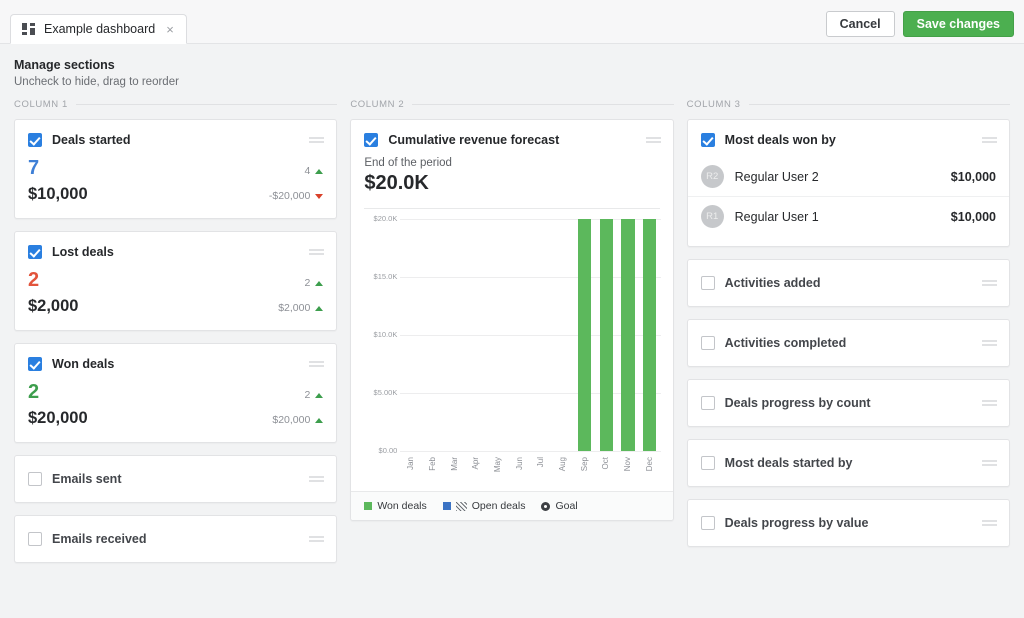  I want to click on user-value: $10,000, so click(973, 216).